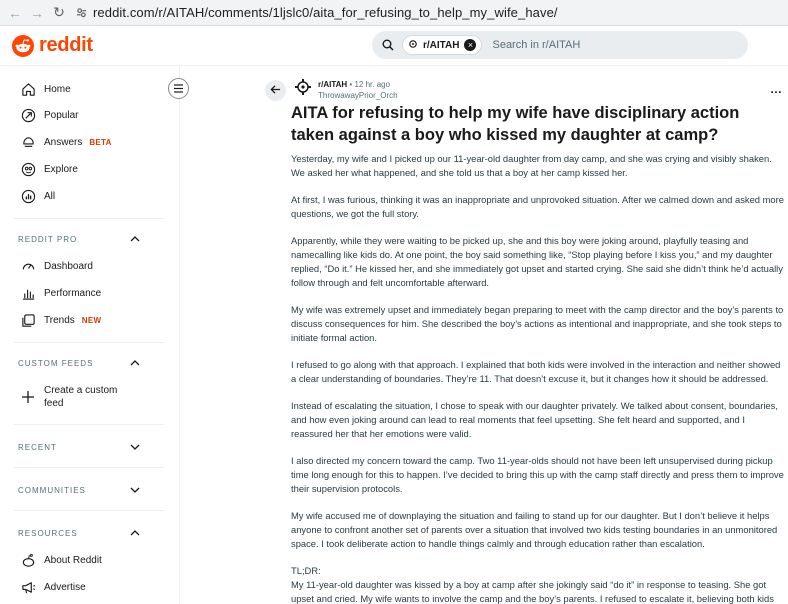 The width and height of the screenshot is (788, 604). I want to click on sidebar-item-popular: Popular, so click(85, 115).